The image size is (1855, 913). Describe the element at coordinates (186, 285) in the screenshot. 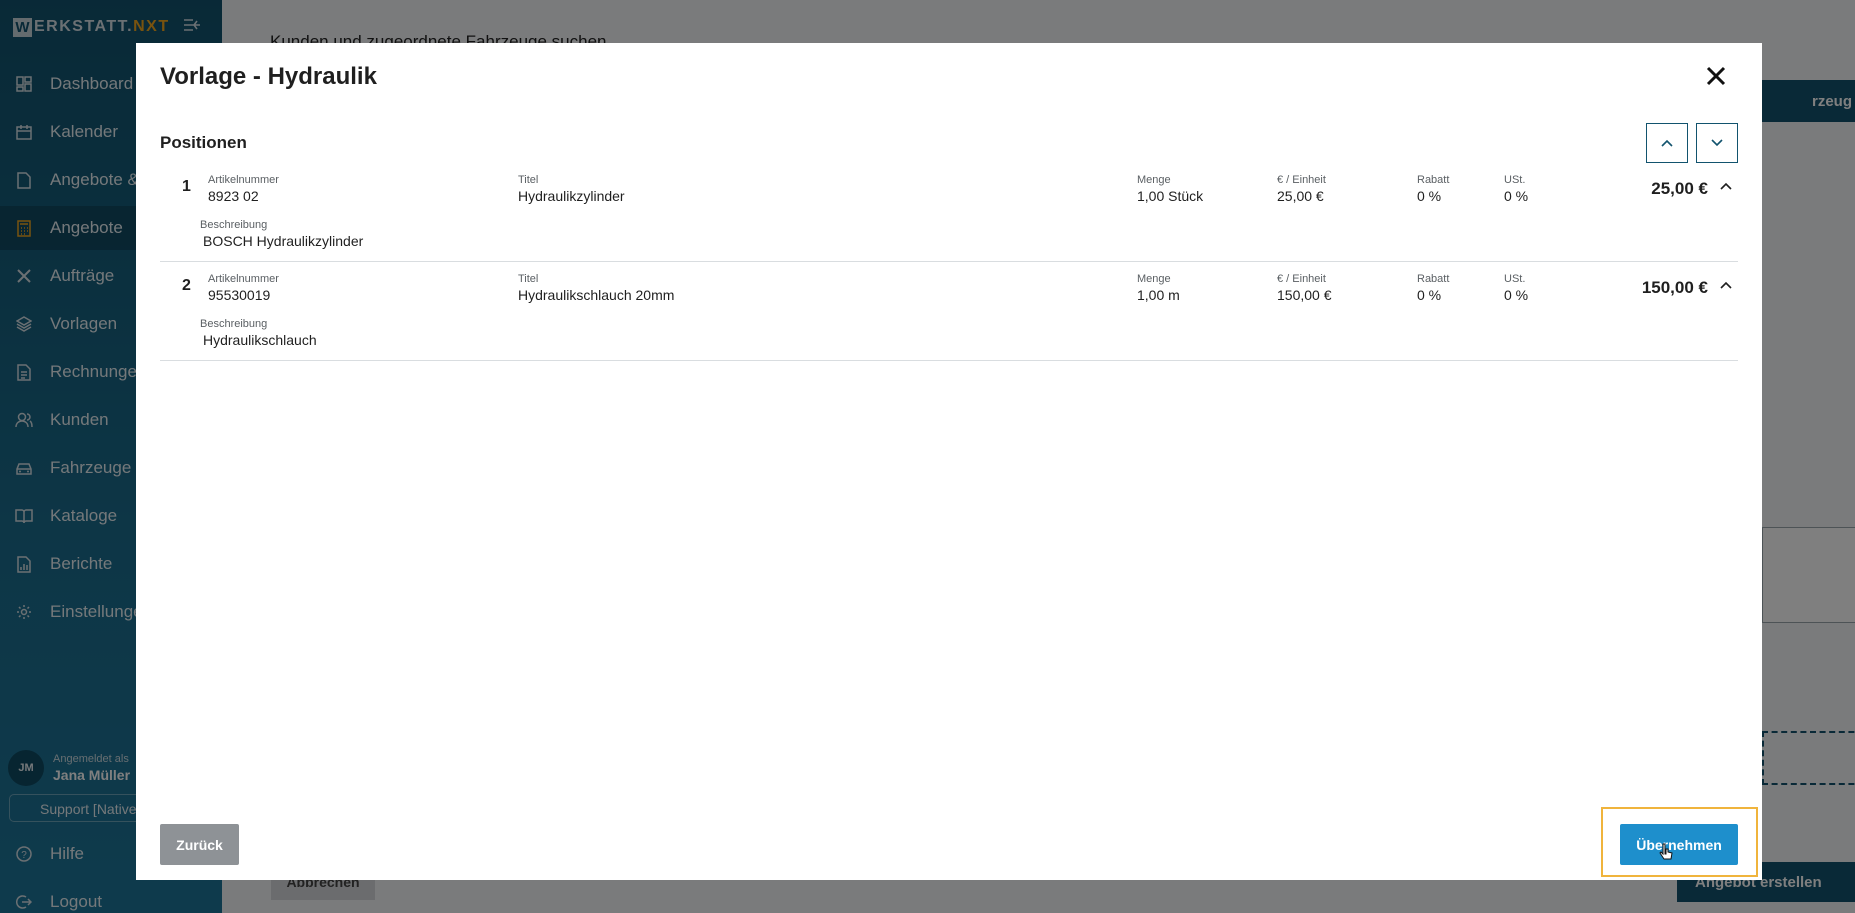

I see `position-number: 2` at that location.